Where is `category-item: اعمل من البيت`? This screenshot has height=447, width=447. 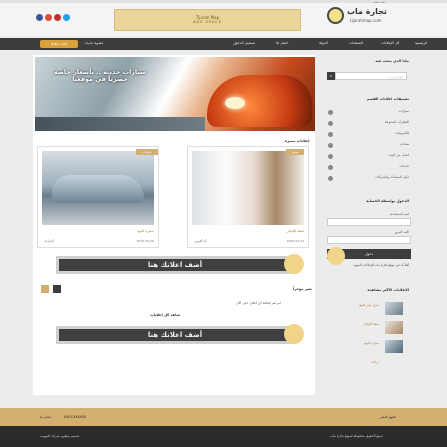
category-item: اعمل من البيت is located at coordinates (367, 157).